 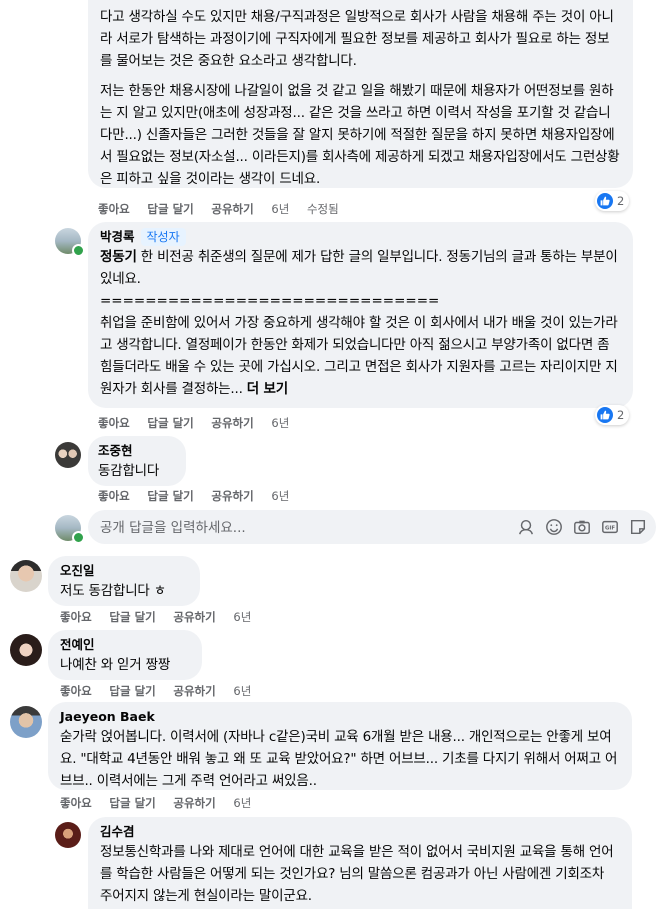 What do you see at coordinates (554, 527) in the screenshot?
I see `emoji-icon` at bounding box center [554, 527].